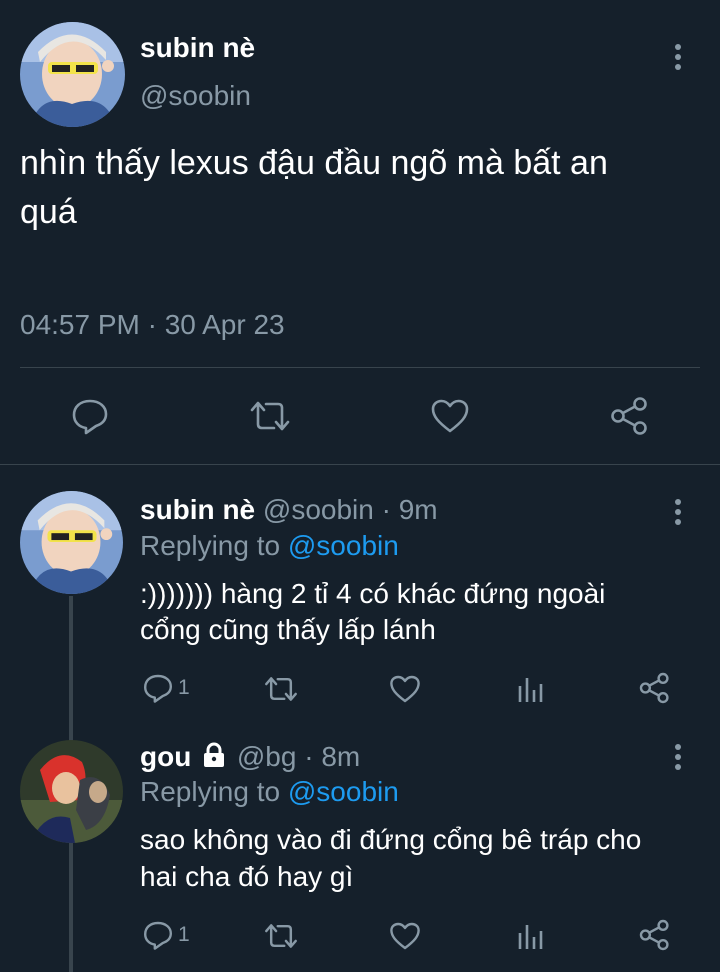 The width and height of the screenshot is (720, 972). I want to click on reply-text-line-1: :))))))) hàng 2 tỉ 4 có khác đứng ngoài, so click(373, 593).